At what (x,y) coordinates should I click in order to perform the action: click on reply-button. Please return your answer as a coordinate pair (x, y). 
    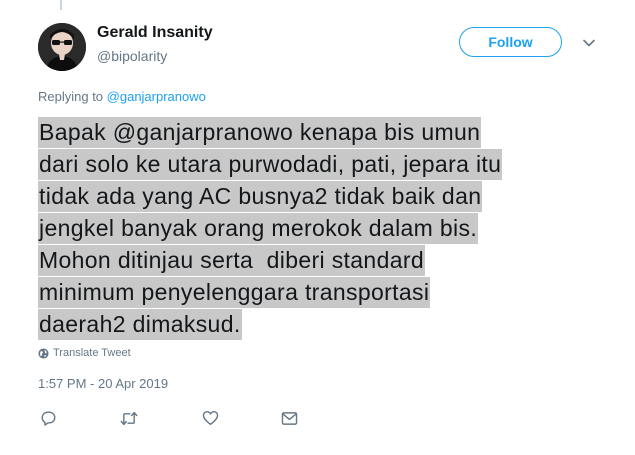
    Looking at the image, I should click on (48, 418).